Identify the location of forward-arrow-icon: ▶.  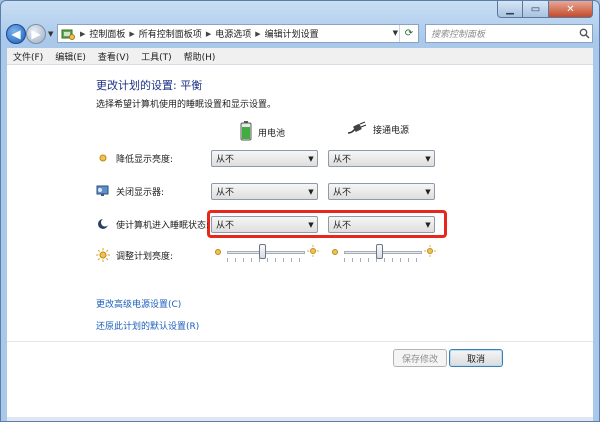
(36, 34).